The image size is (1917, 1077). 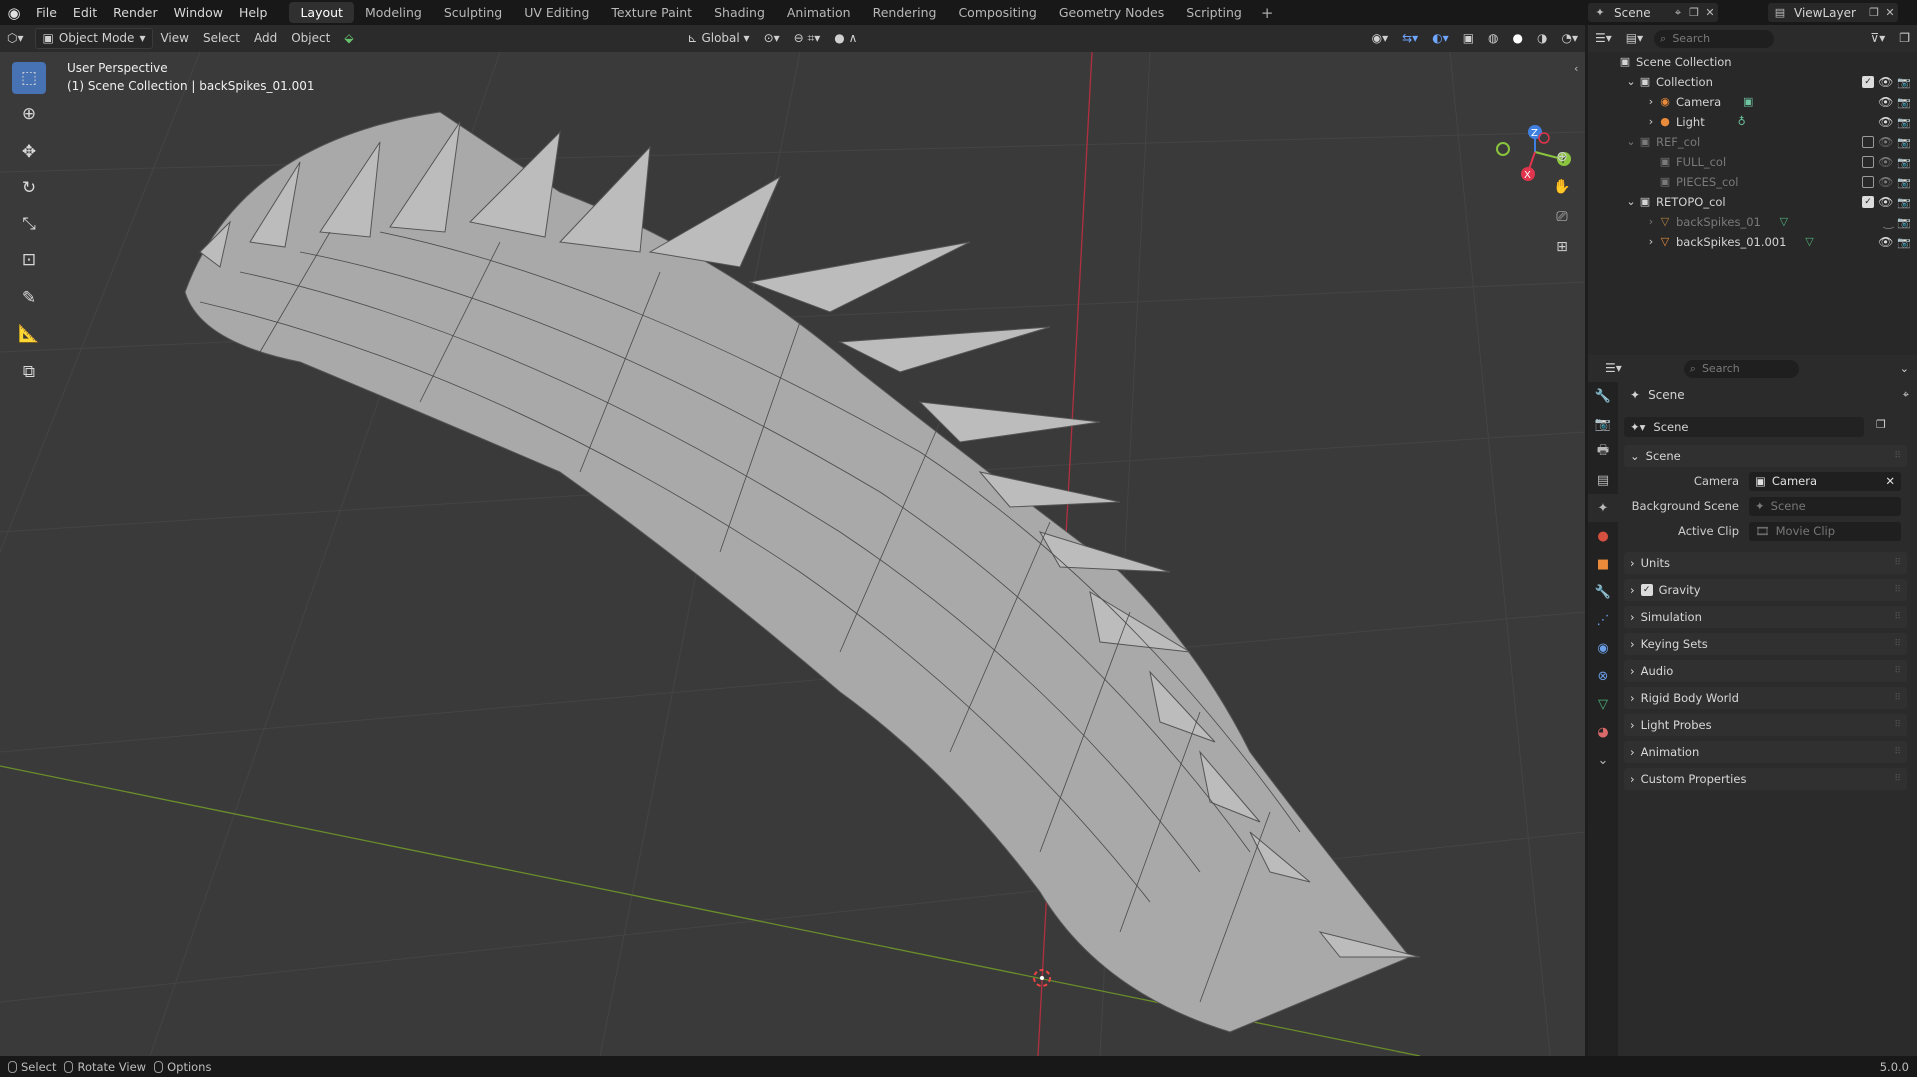 I want to click on editor-type-icon: ⬡▾, so click(x=15, y=38).